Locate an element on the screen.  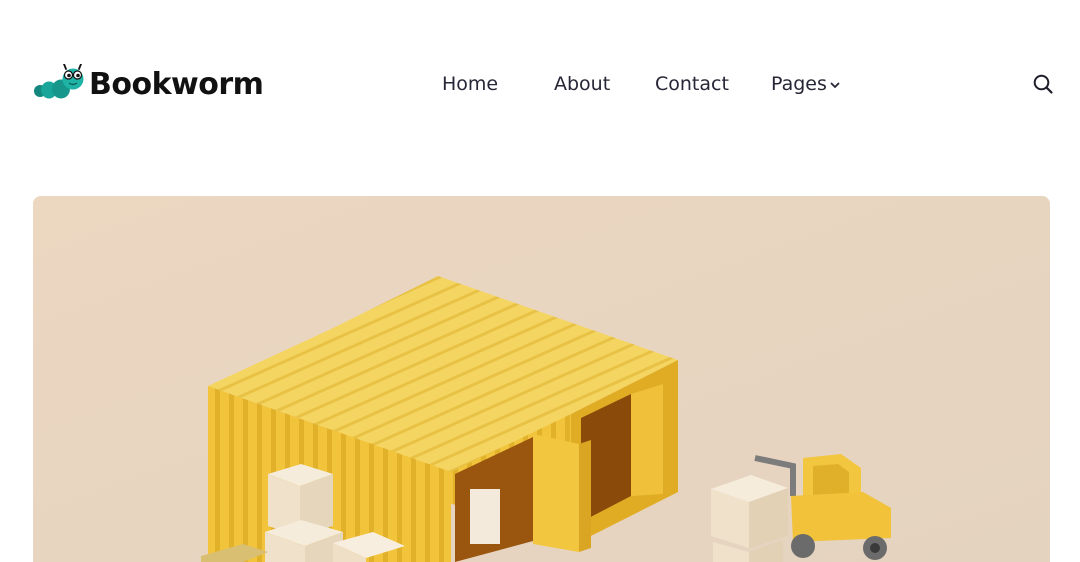
nav-item-pages: Pages is located at coordinates (806, 84).